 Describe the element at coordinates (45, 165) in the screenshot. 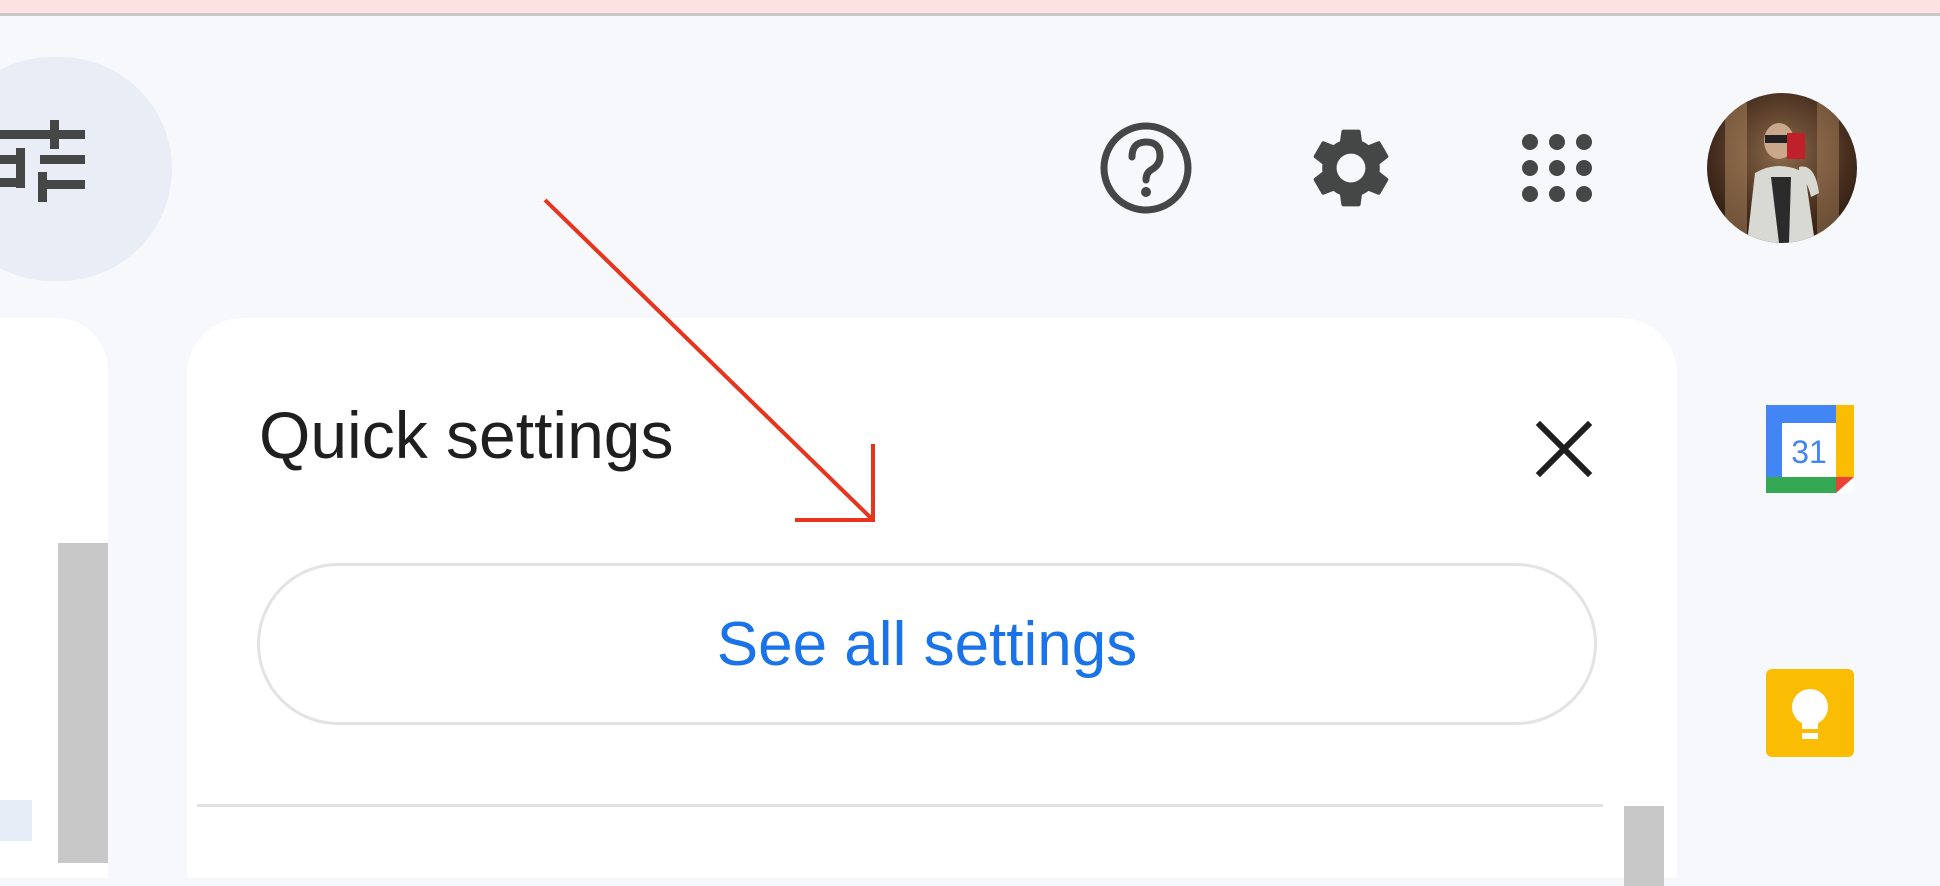

I see `tune-icon` at that location.